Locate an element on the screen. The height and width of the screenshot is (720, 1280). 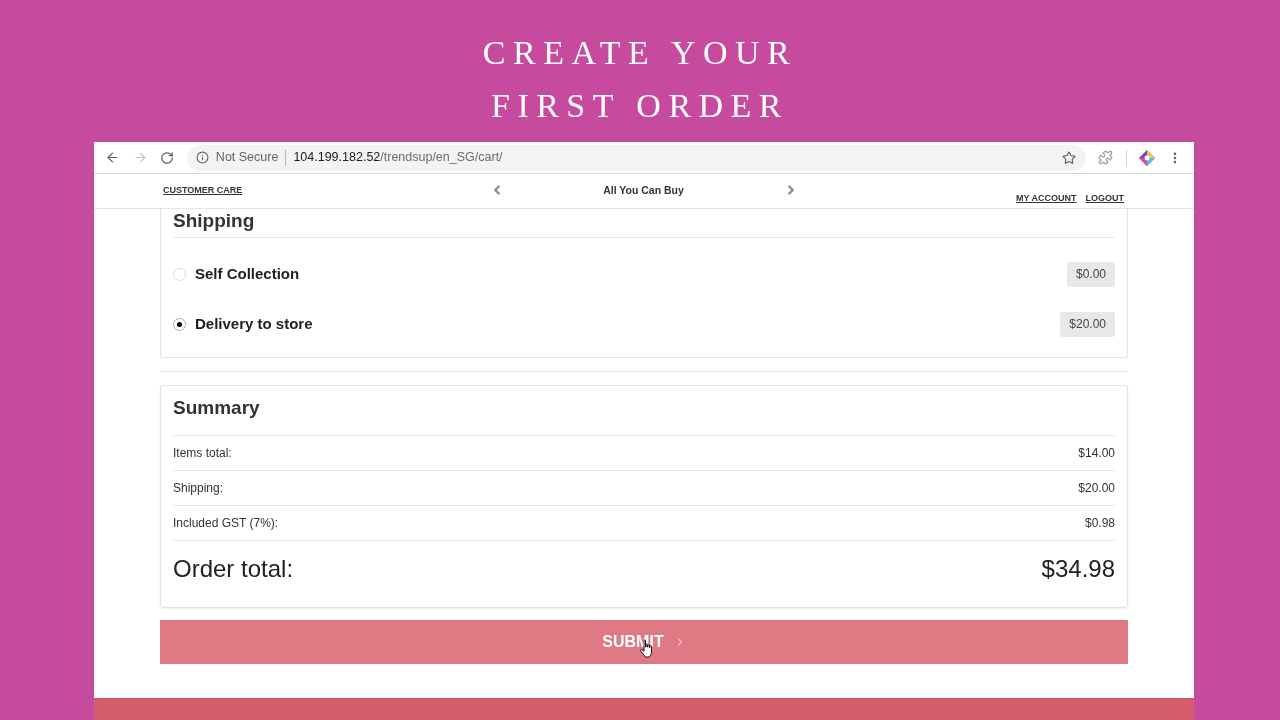
price-tag: $20.00 is located at coordinates (1087, 324).